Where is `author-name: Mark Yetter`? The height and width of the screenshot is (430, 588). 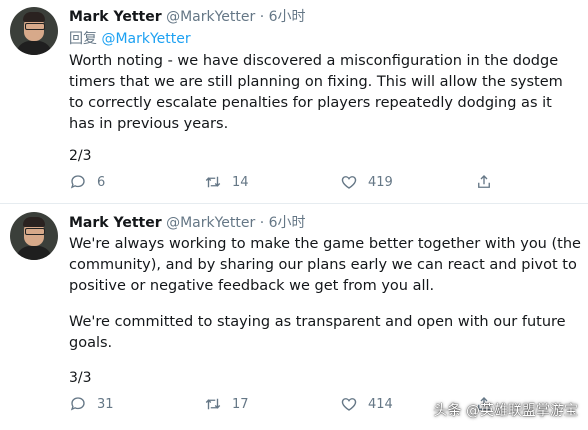
author-name: Mark Yetter is located at coordinates (115, 223).